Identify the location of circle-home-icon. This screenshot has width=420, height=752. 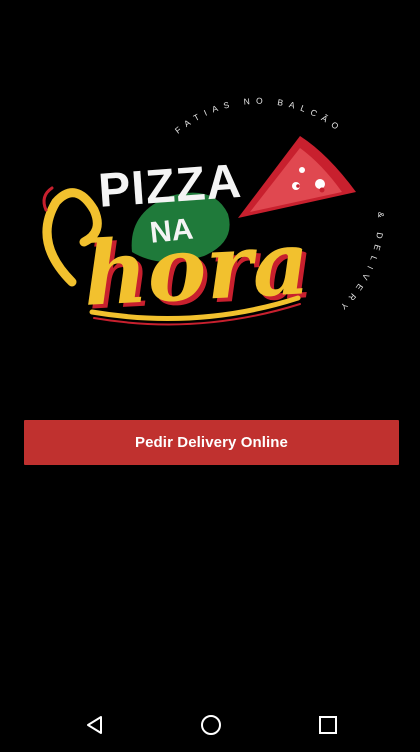
(211, 725).